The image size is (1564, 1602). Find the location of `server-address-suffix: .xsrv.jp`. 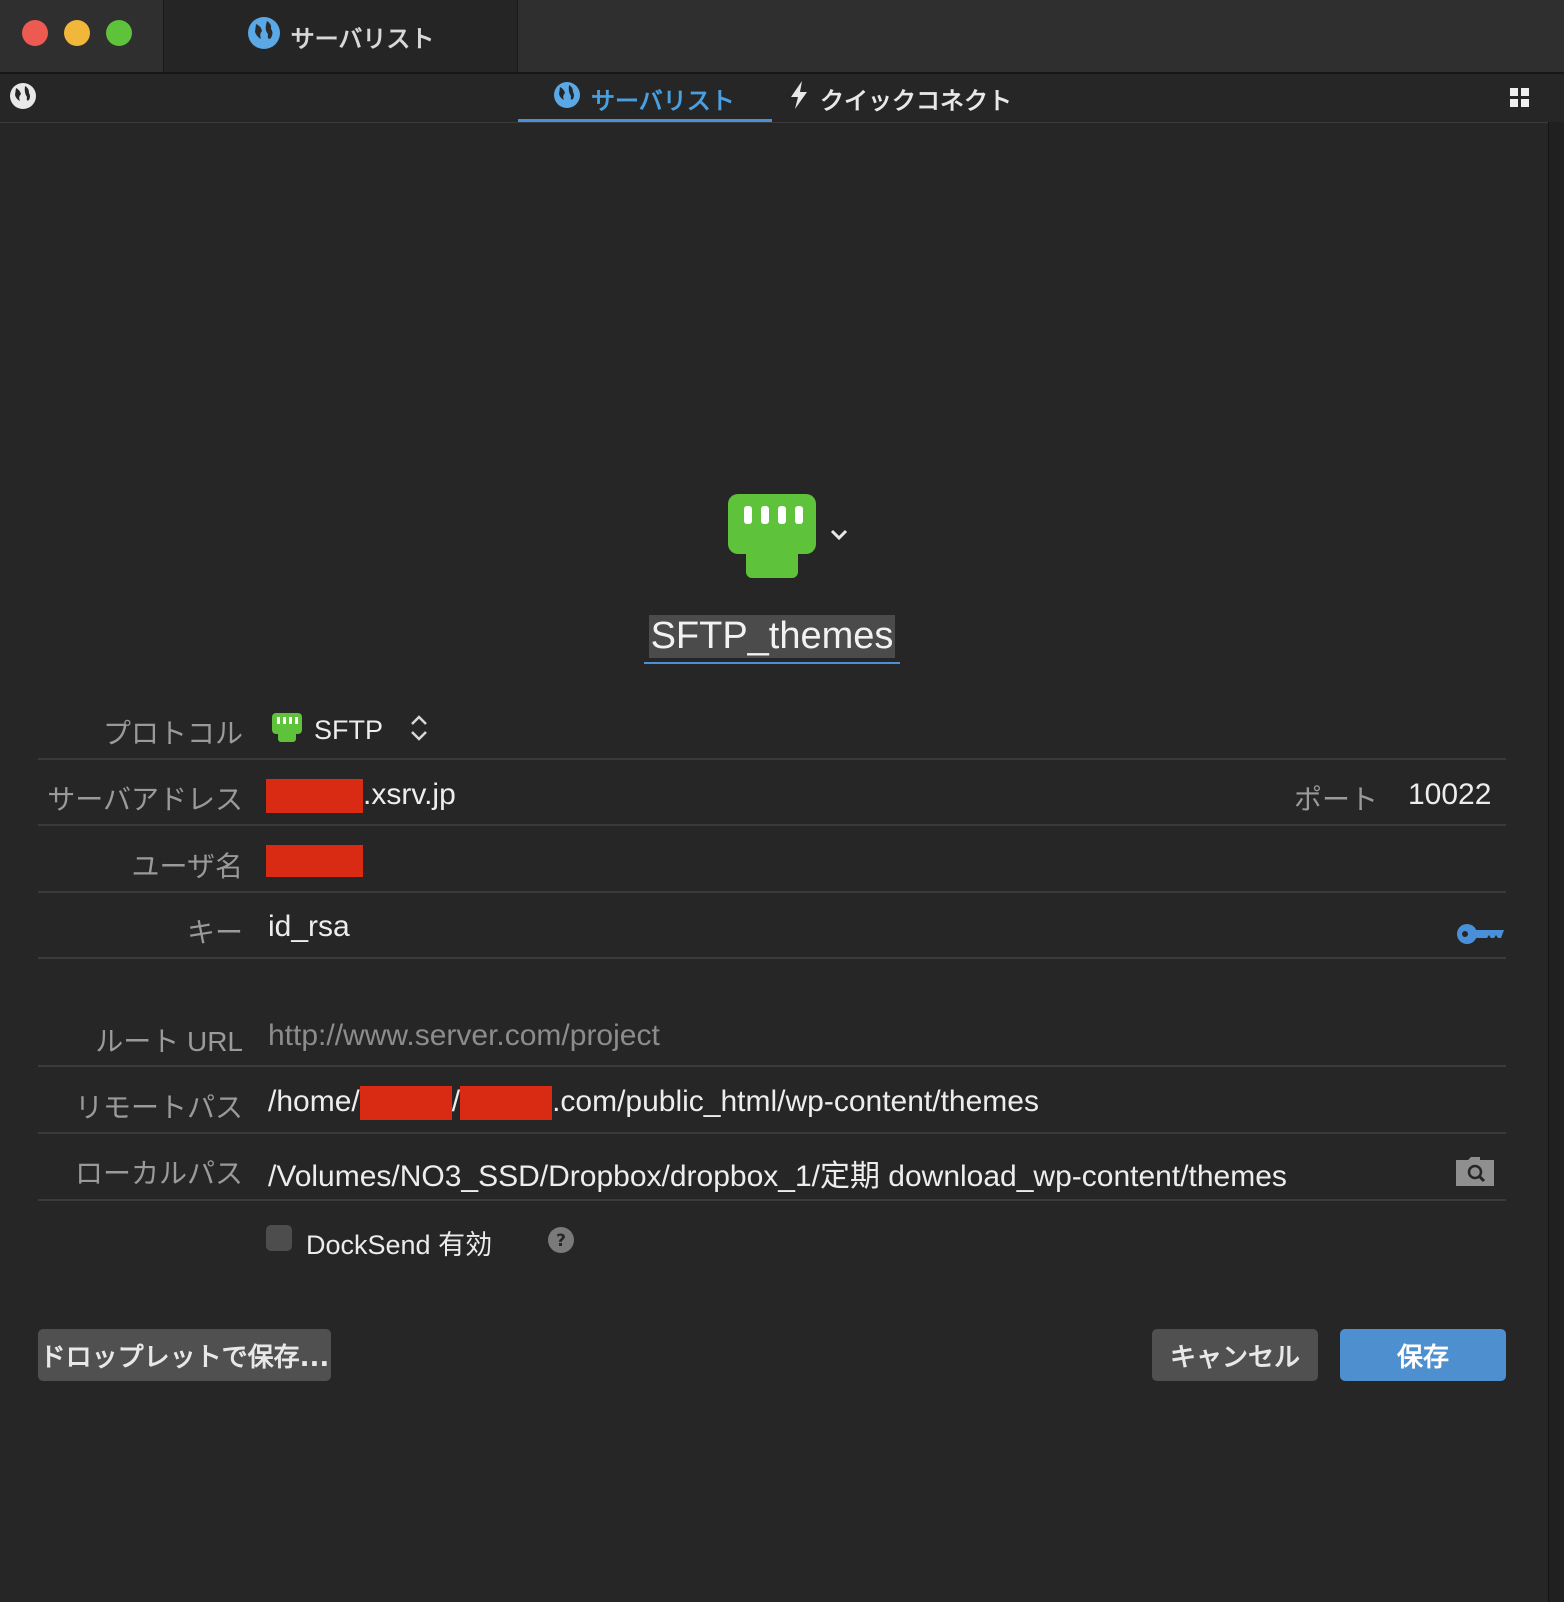

server-address-suffix: .xsrv.jp is located at coordinates (409, 794).